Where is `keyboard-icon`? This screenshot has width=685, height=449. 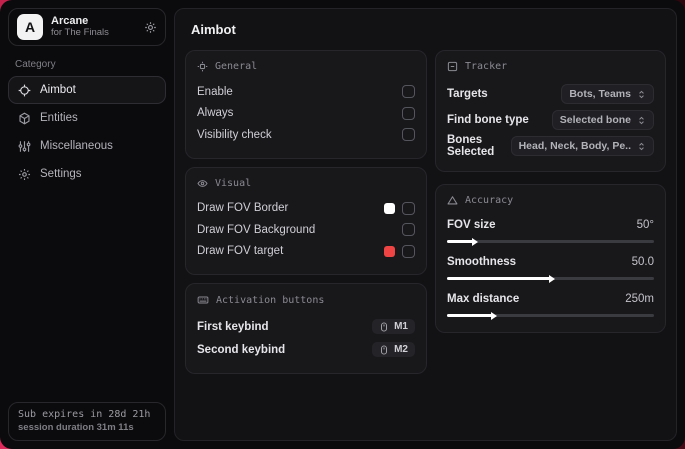
keyboard-icon is located at coordinates (203, 300).